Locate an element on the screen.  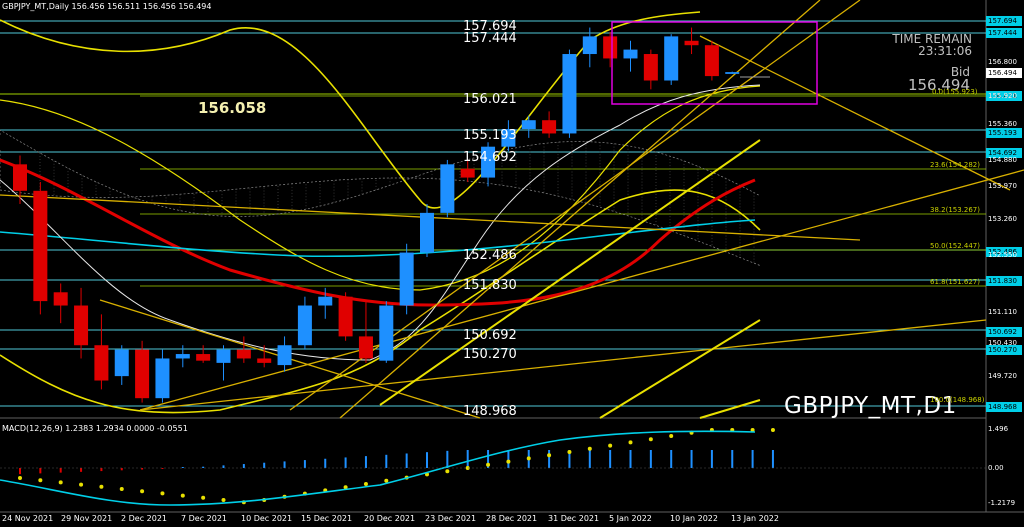
date-label: 24 Nov 2021 is located at coordinates (28, 518).